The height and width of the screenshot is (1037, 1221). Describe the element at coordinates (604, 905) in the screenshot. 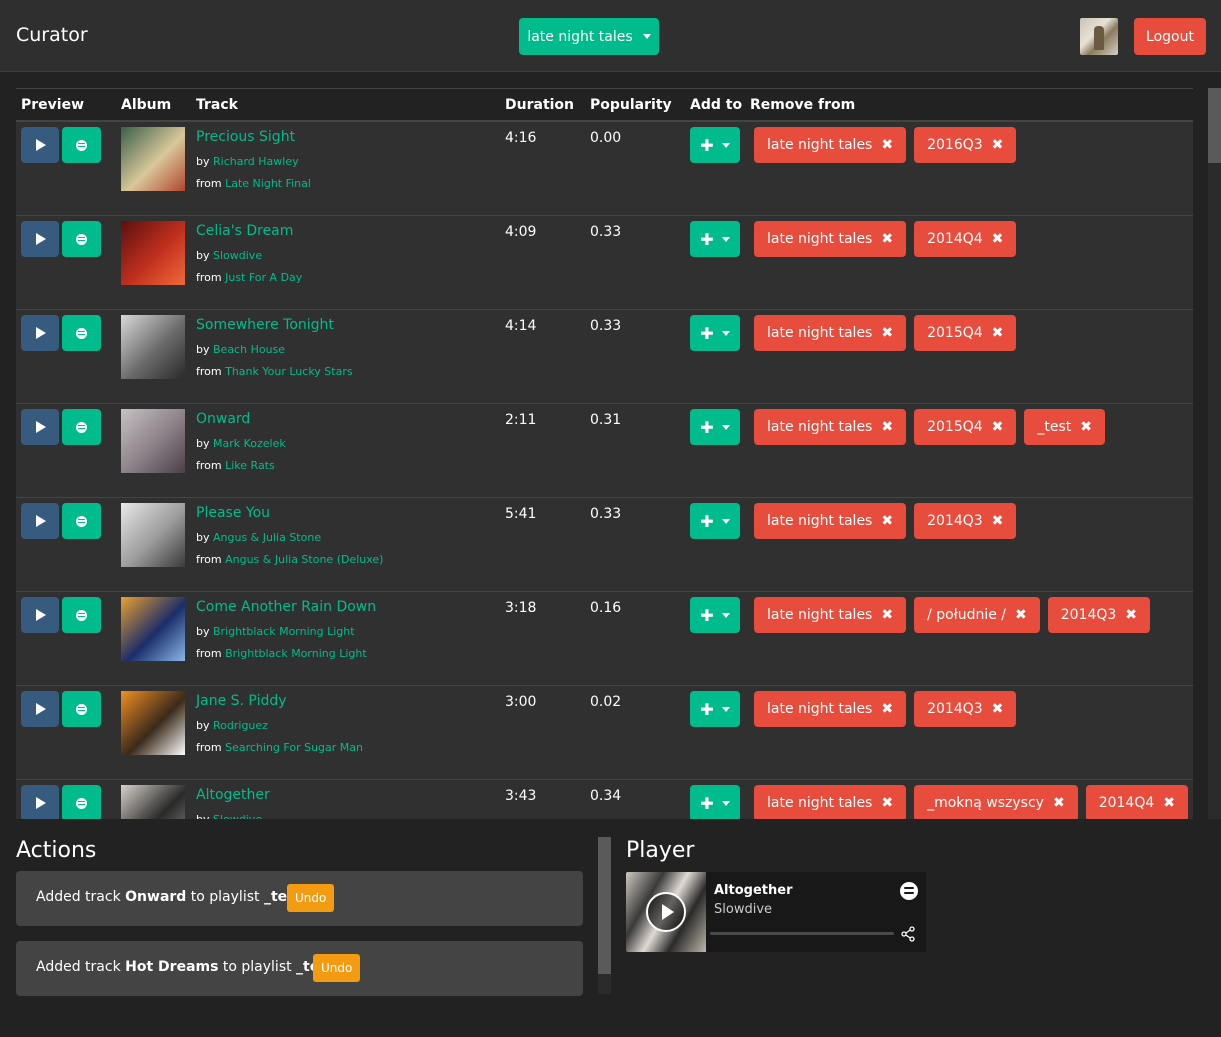

I see `actions-scrollbar-thumb` at that location.